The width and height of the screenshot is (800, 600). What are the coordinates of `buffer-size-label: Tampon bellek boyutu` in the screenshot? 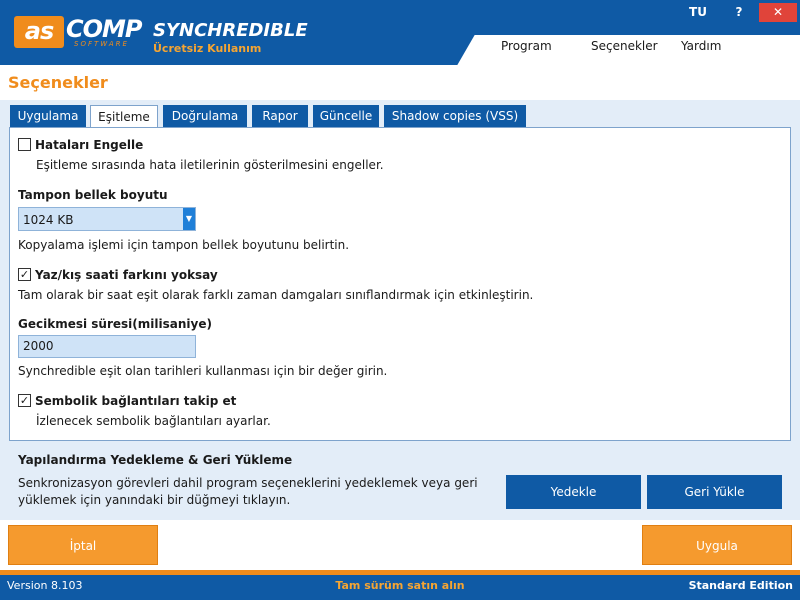 It's located at (93, 195).